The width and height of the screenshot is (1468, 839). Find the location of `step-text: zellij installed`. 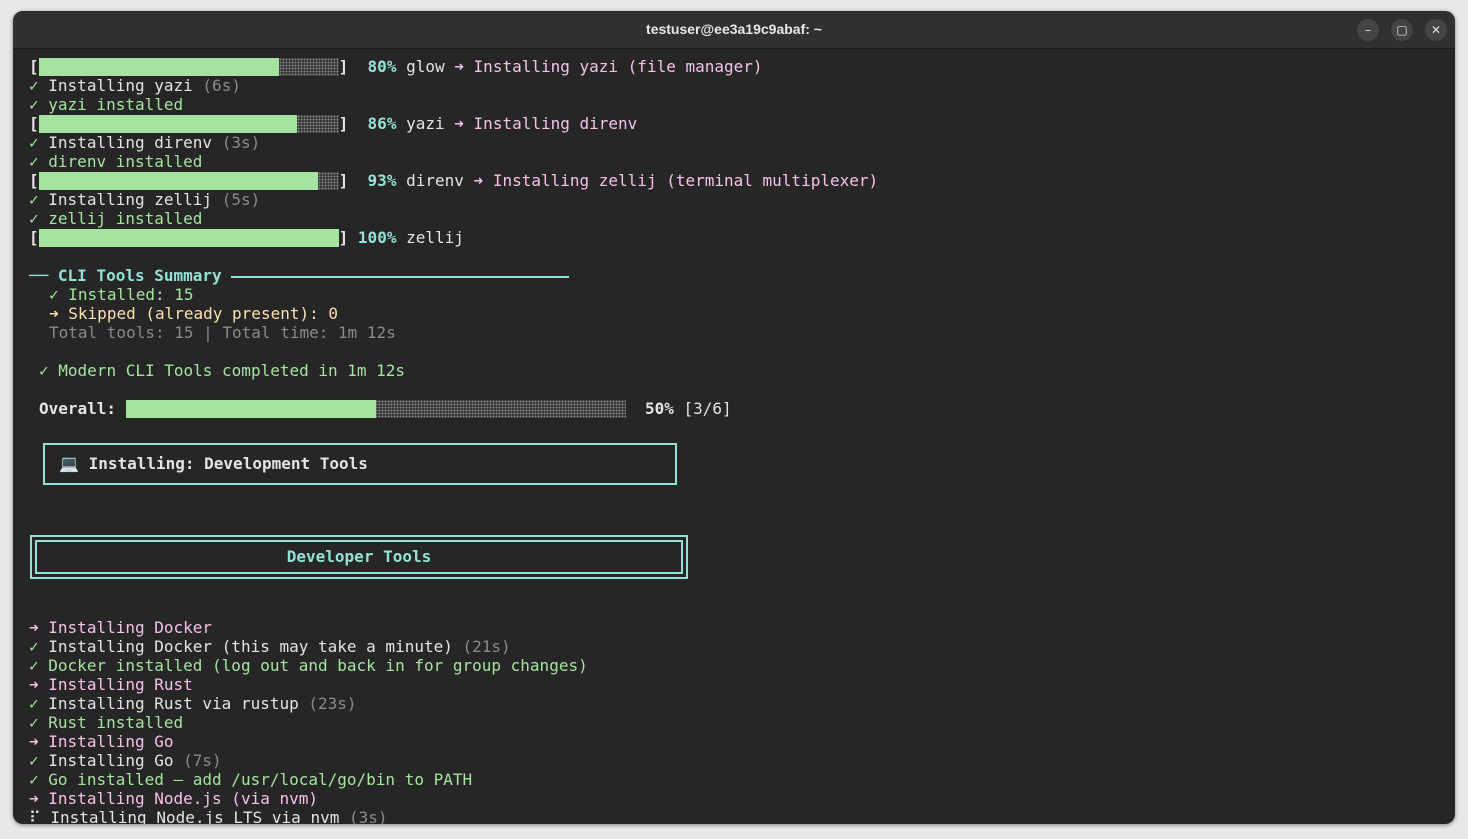

step-text: zellij installed is located at coordinates (125, 218).